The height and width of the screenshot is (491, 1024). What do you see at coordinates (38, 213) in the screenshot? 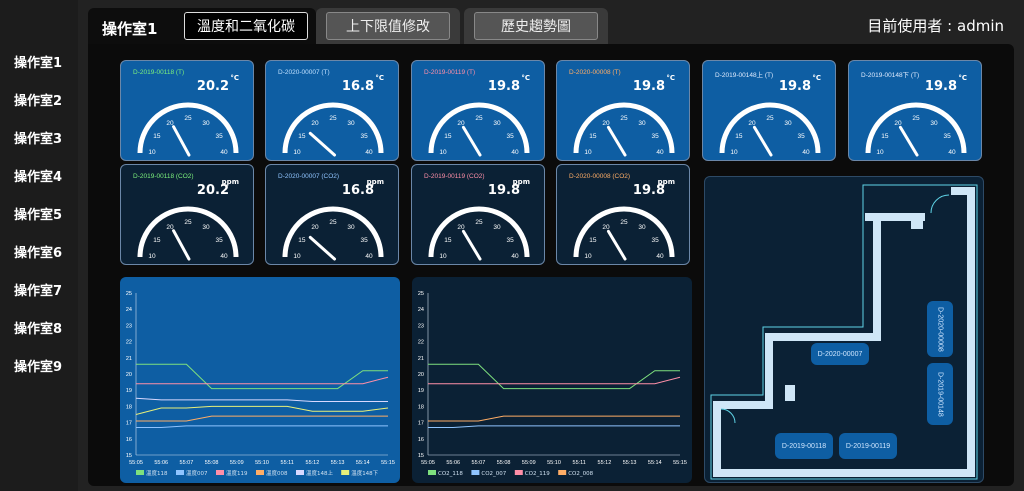
I see `sidebar-item-room5: 操作室5` at bounding box center [38, 213].